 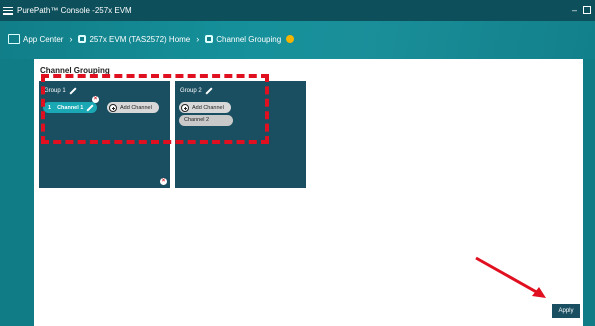 I want to click on minimize-icon: –, so click(x=574, y=10).